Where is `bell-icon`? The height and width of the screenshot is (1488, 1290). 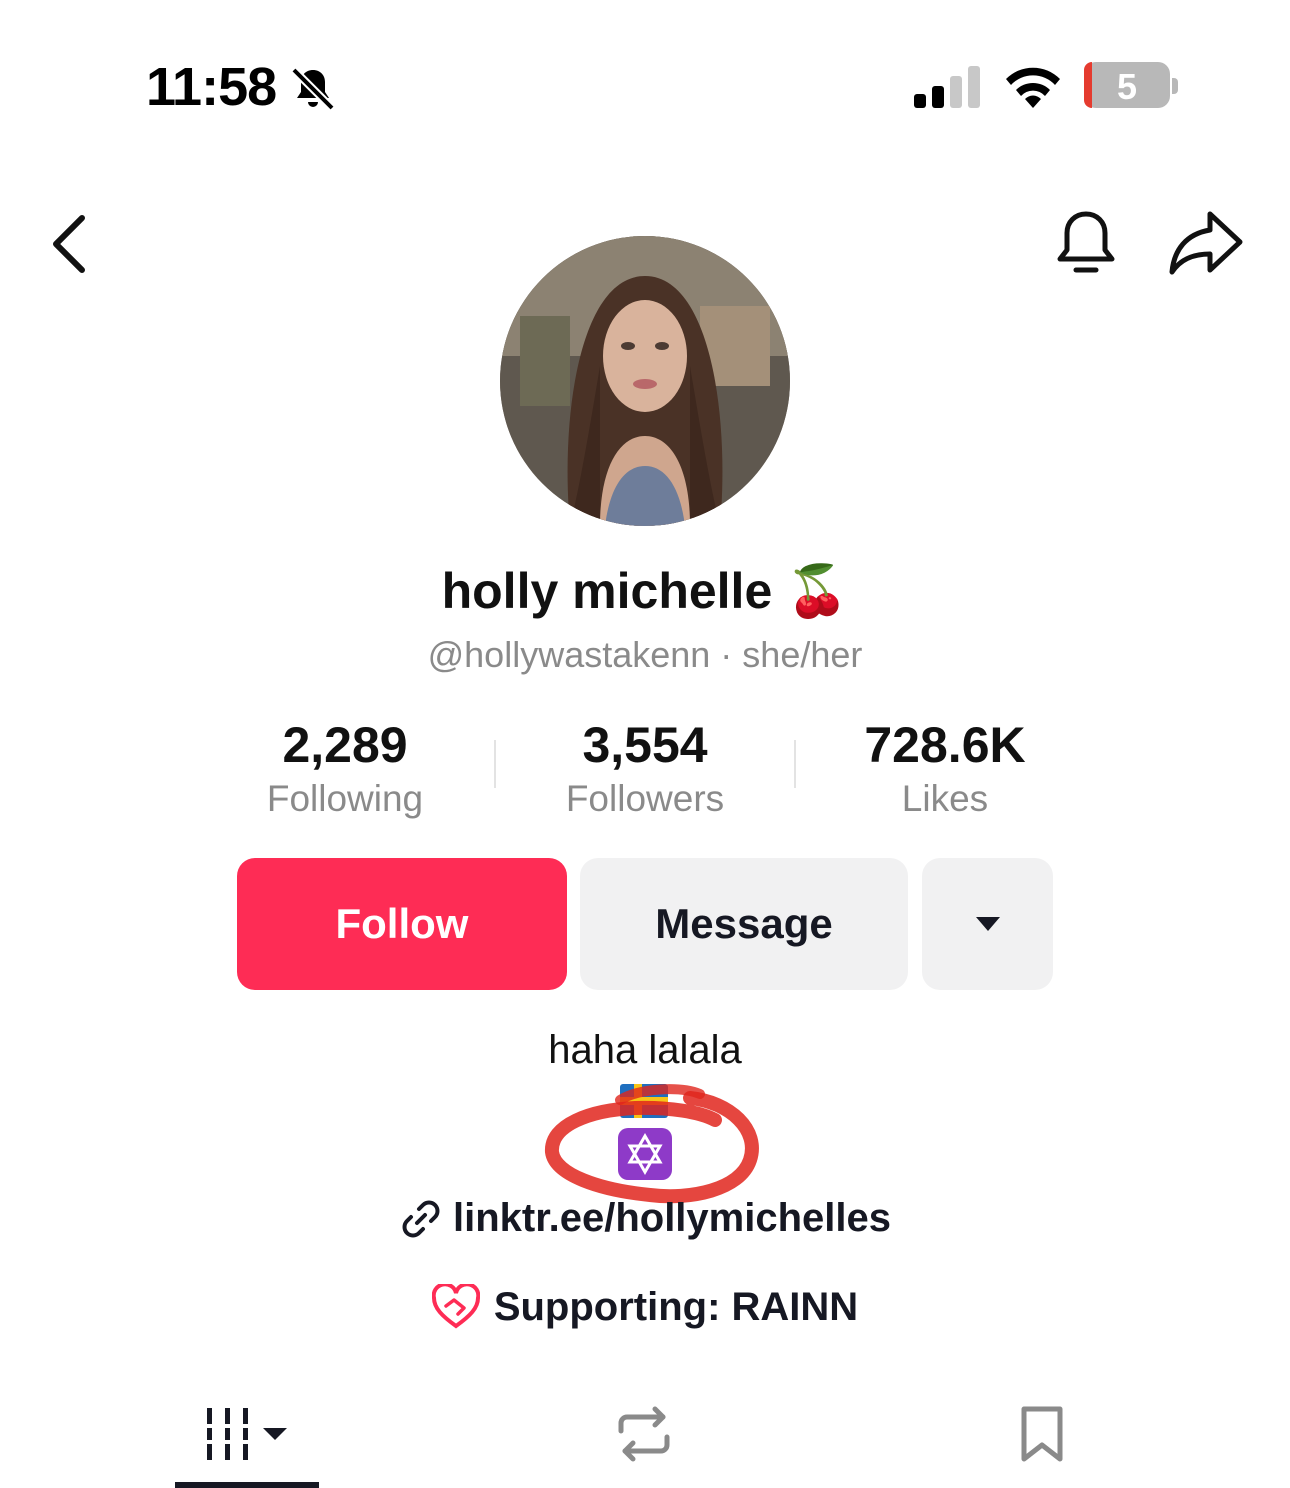
bell-icon is located at coordinates (1086, 243).